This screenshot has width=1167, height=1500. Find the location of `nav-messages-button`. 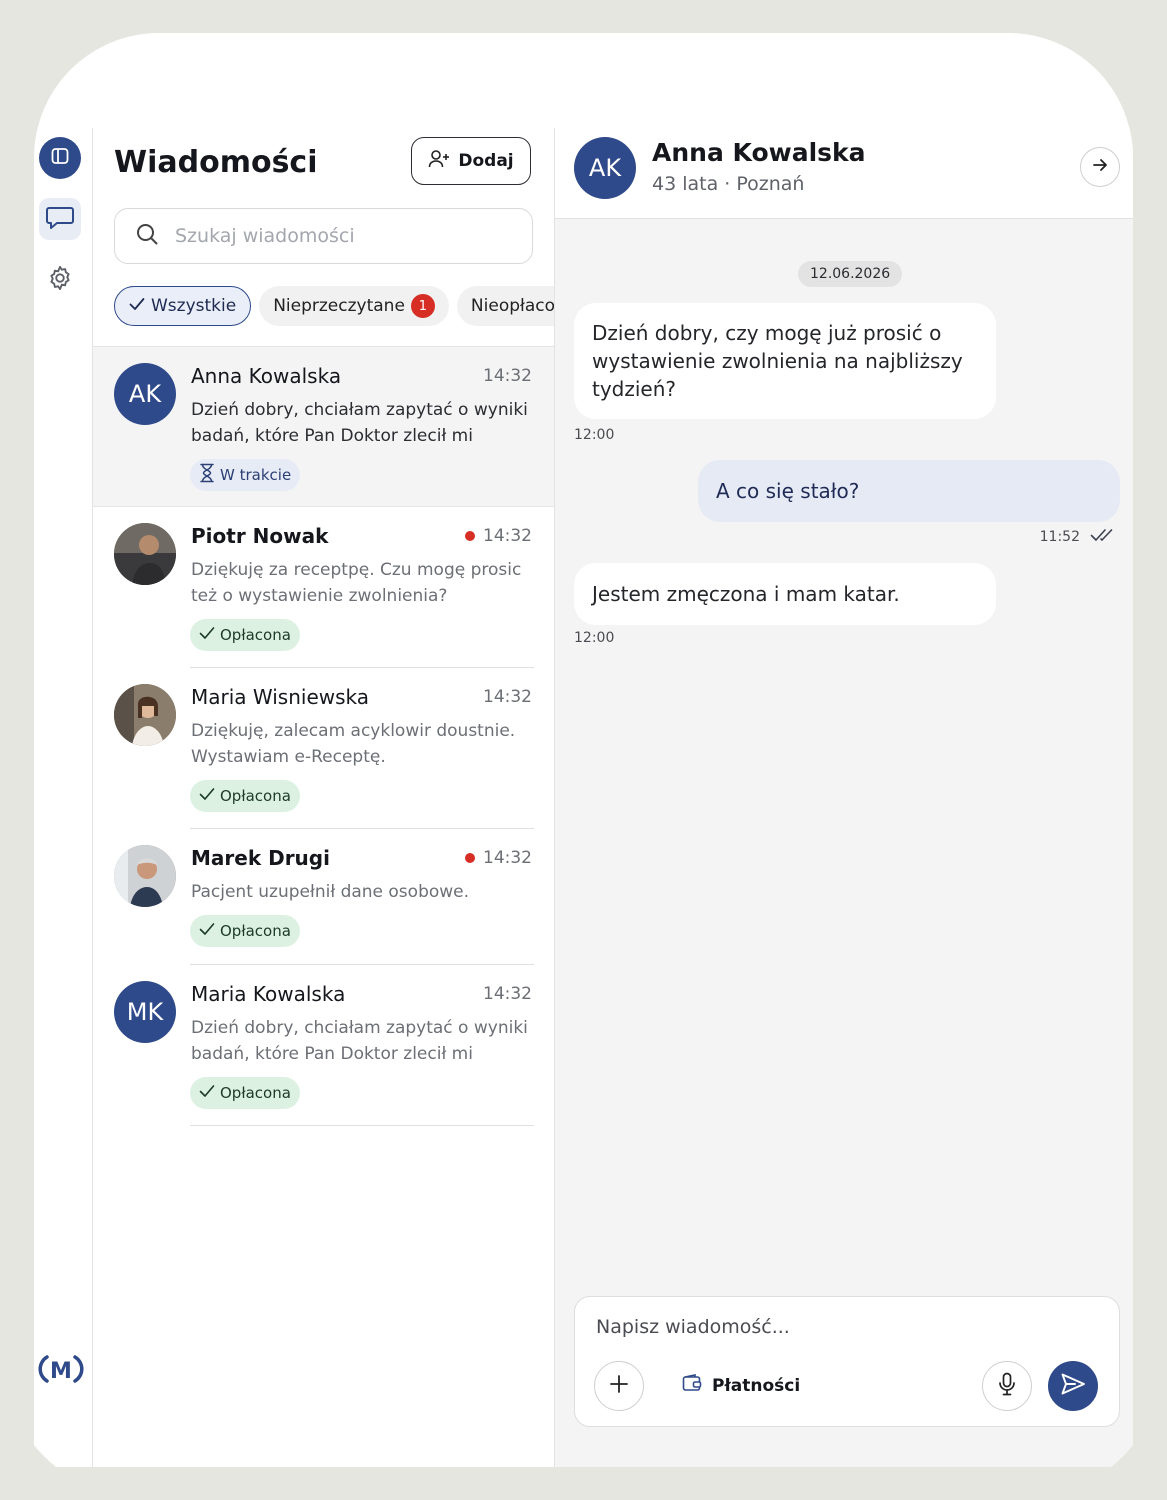

nav-messages-button is located at coordinates (60, 219).